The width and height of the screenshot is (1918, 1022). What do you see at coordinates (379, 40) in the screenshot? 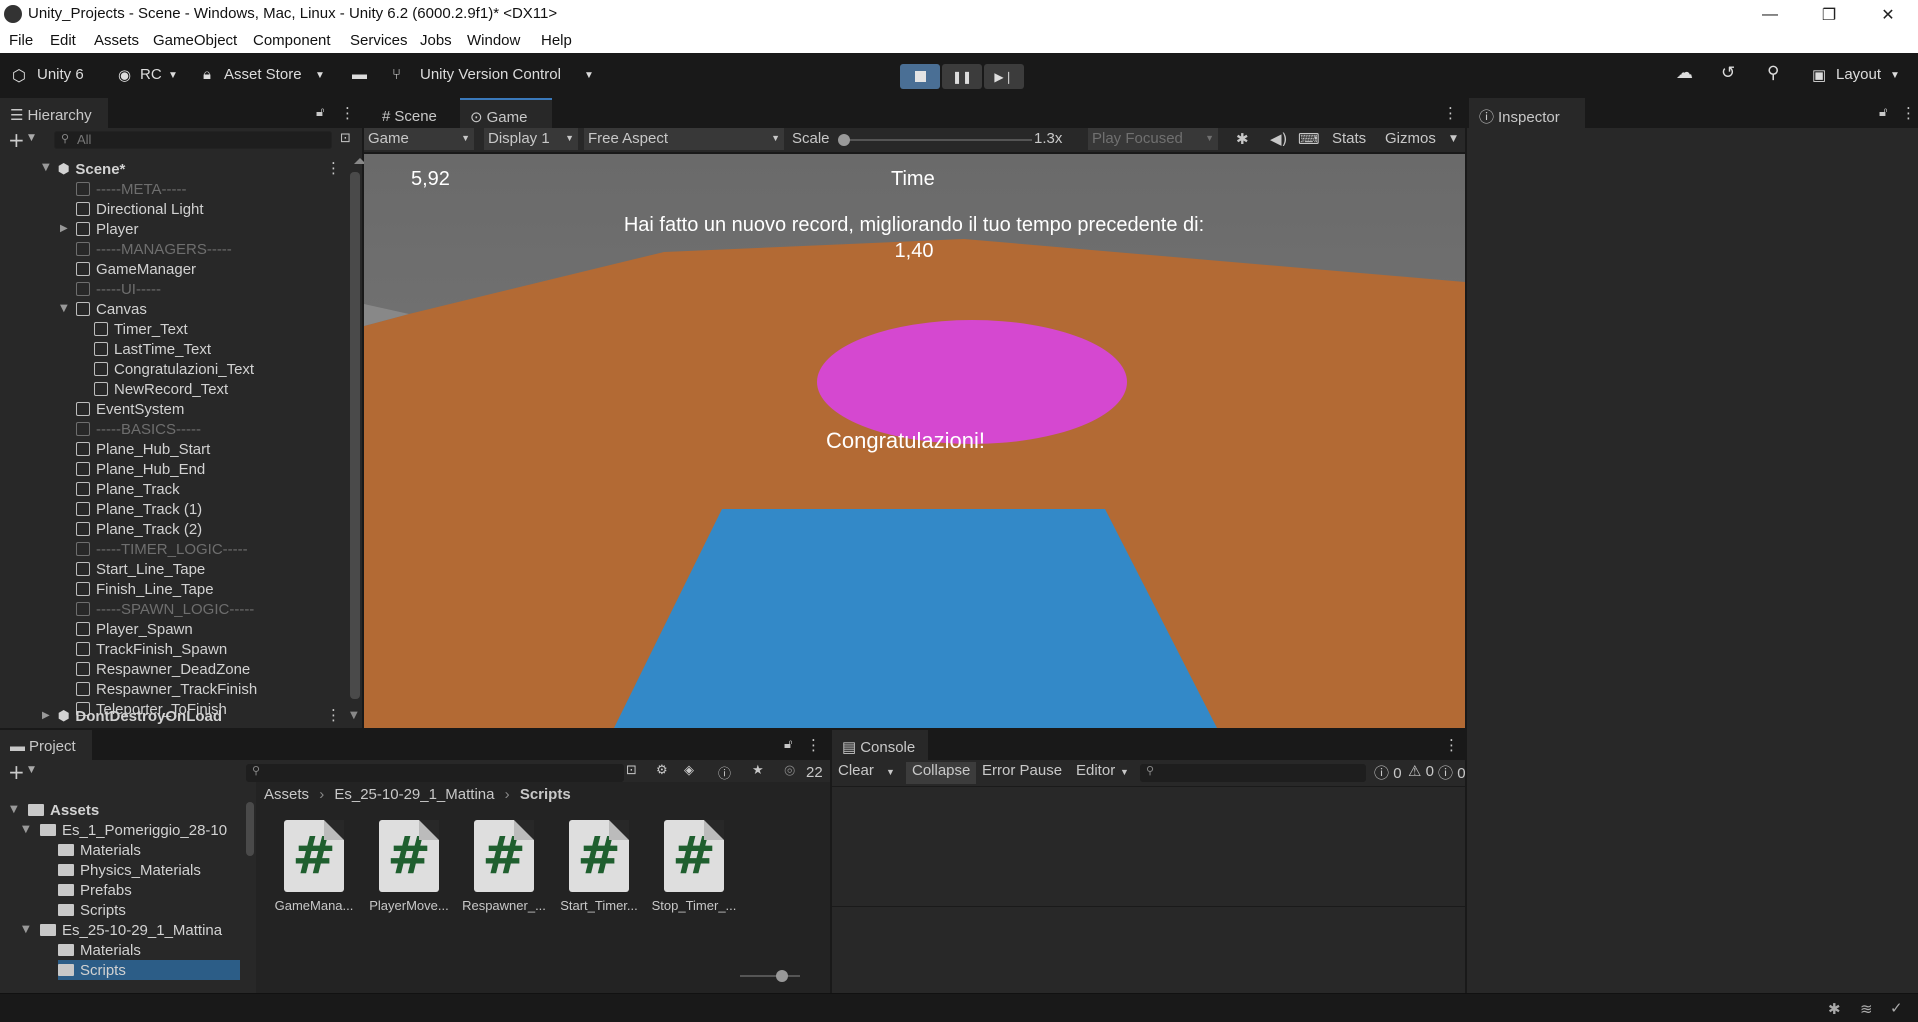
I see `menu-services: Services` at bounding box center [379, 40].